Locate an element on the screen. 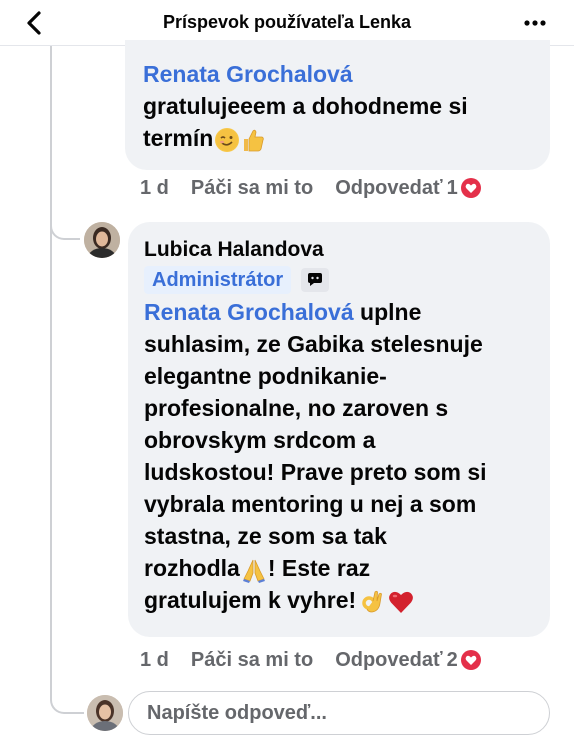 The width and height of the screenshot is (574, 742). thread-line is located at coordinates (51, 141).